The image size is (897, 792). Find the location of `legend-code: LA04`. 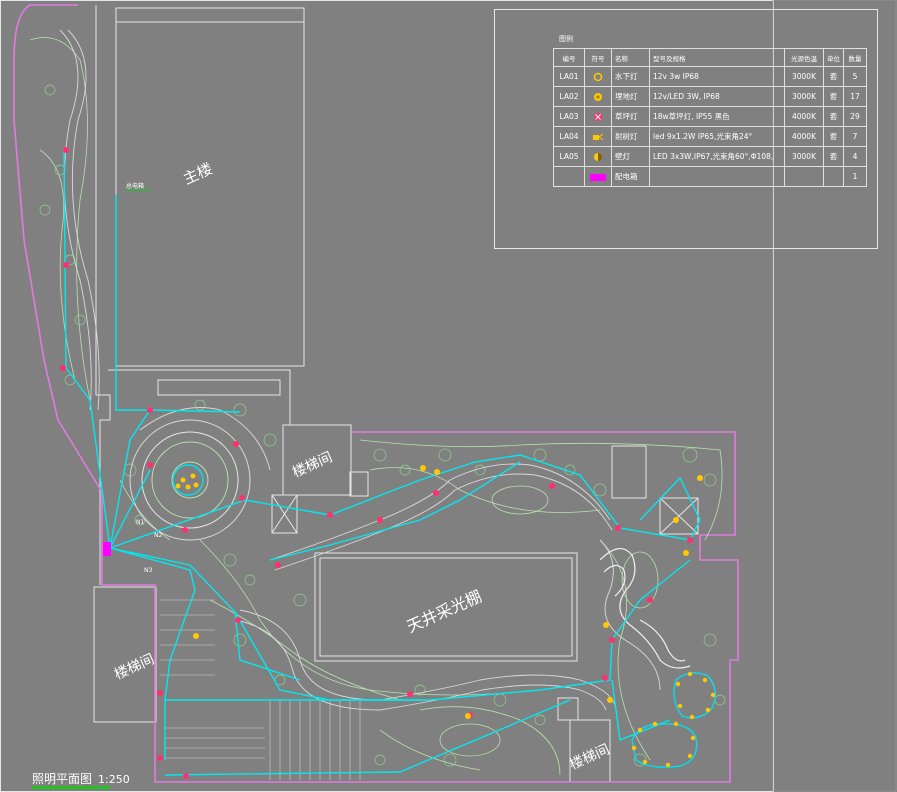

legend-code: LA04 is located at coordinates (569, 136).